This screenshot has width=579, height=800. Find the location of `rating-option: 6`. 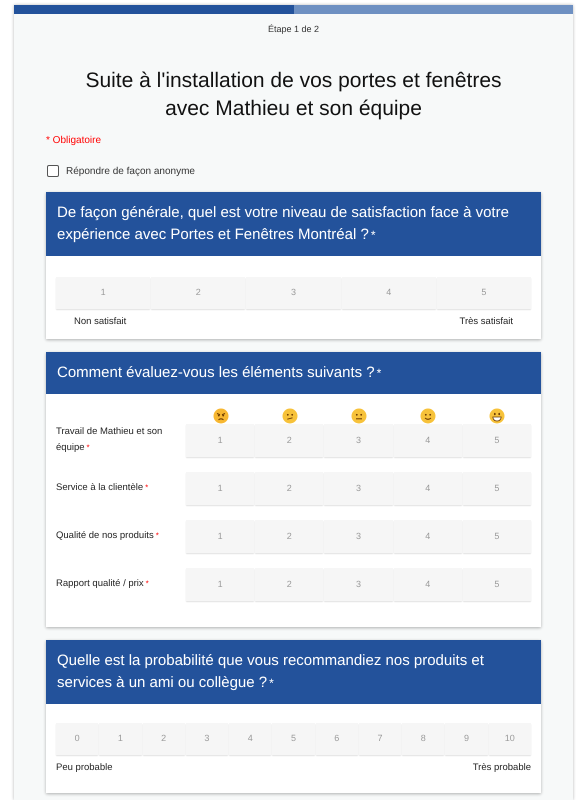

rating-option: 6 is located at coordinates (337, 738).